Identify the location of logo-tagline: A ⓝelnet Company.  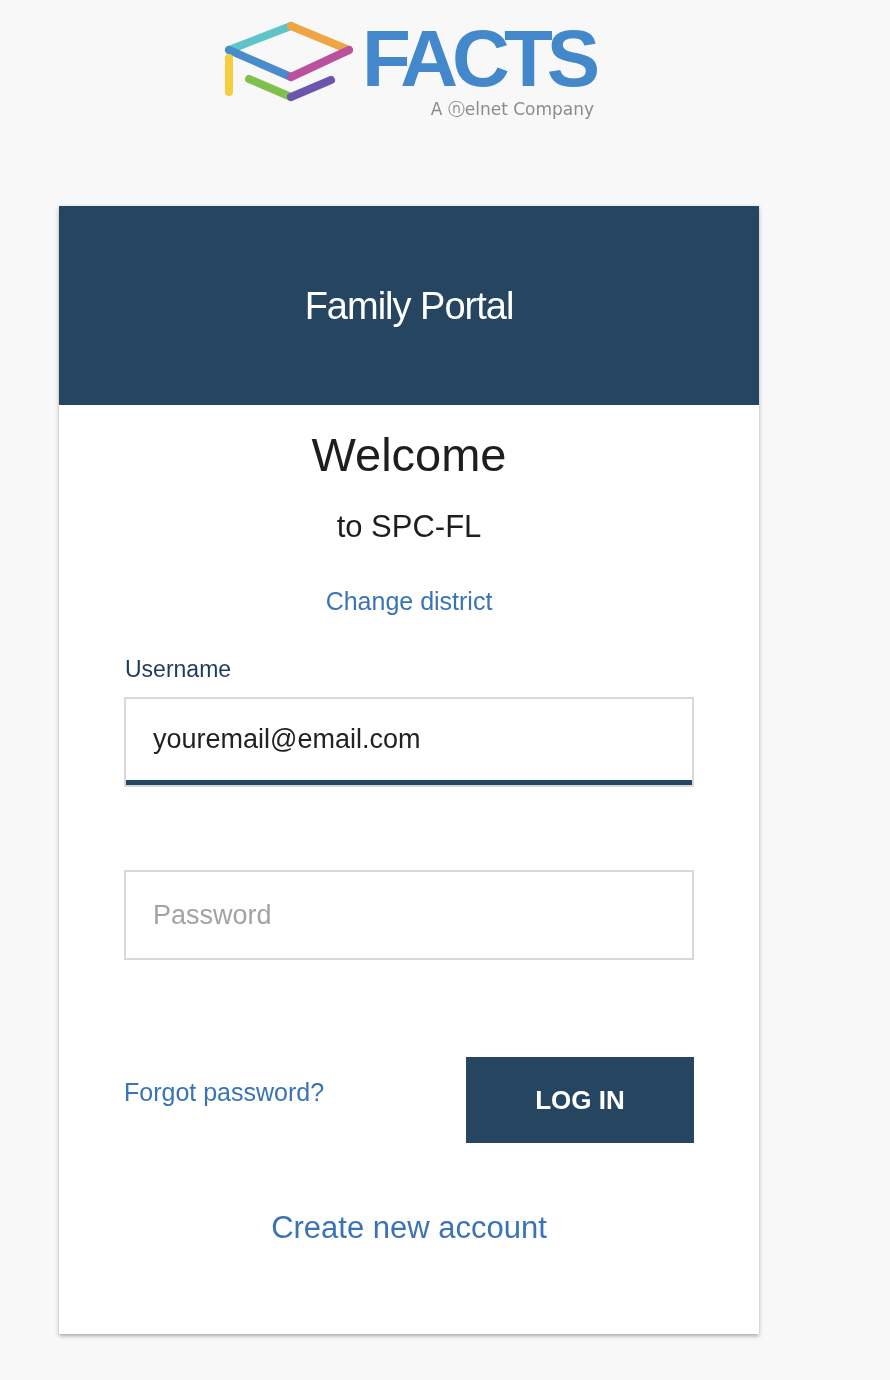
(512, 109).